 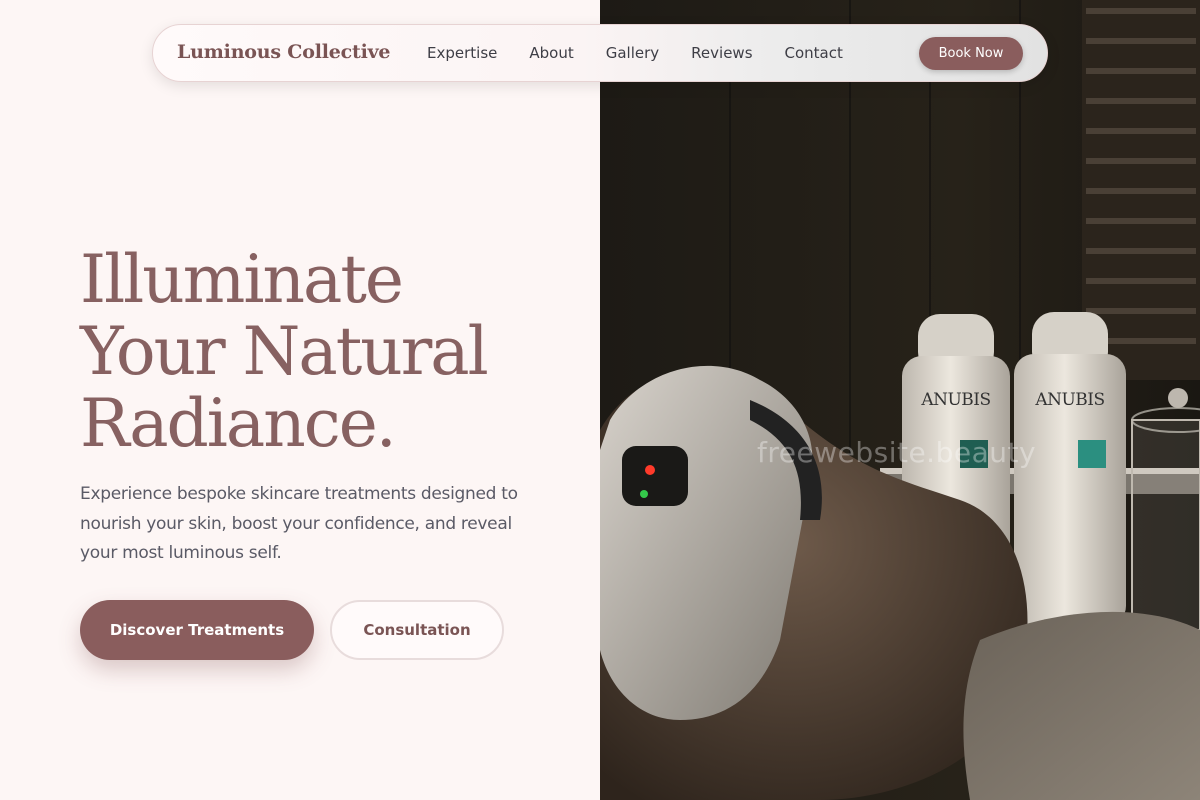 I want to click on product-label-left: ANUBIS, so click(x=955, y=400).